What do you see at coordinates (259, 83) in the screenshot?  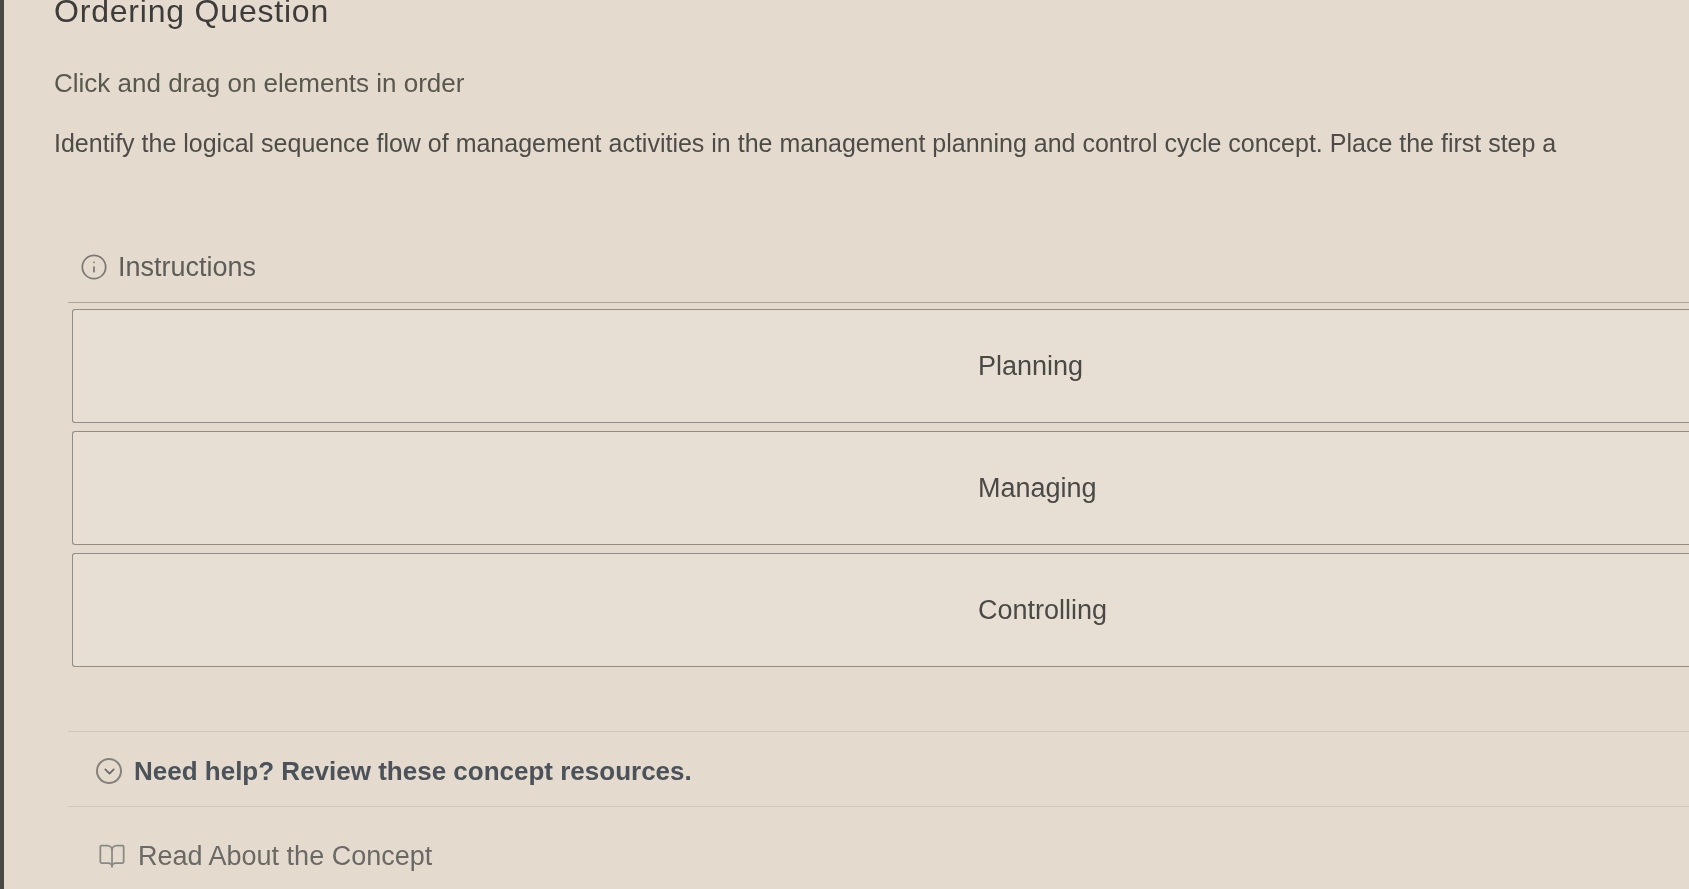 I see `instruction-text: Click and drag on elements in order` at bounding box center [259, 83].